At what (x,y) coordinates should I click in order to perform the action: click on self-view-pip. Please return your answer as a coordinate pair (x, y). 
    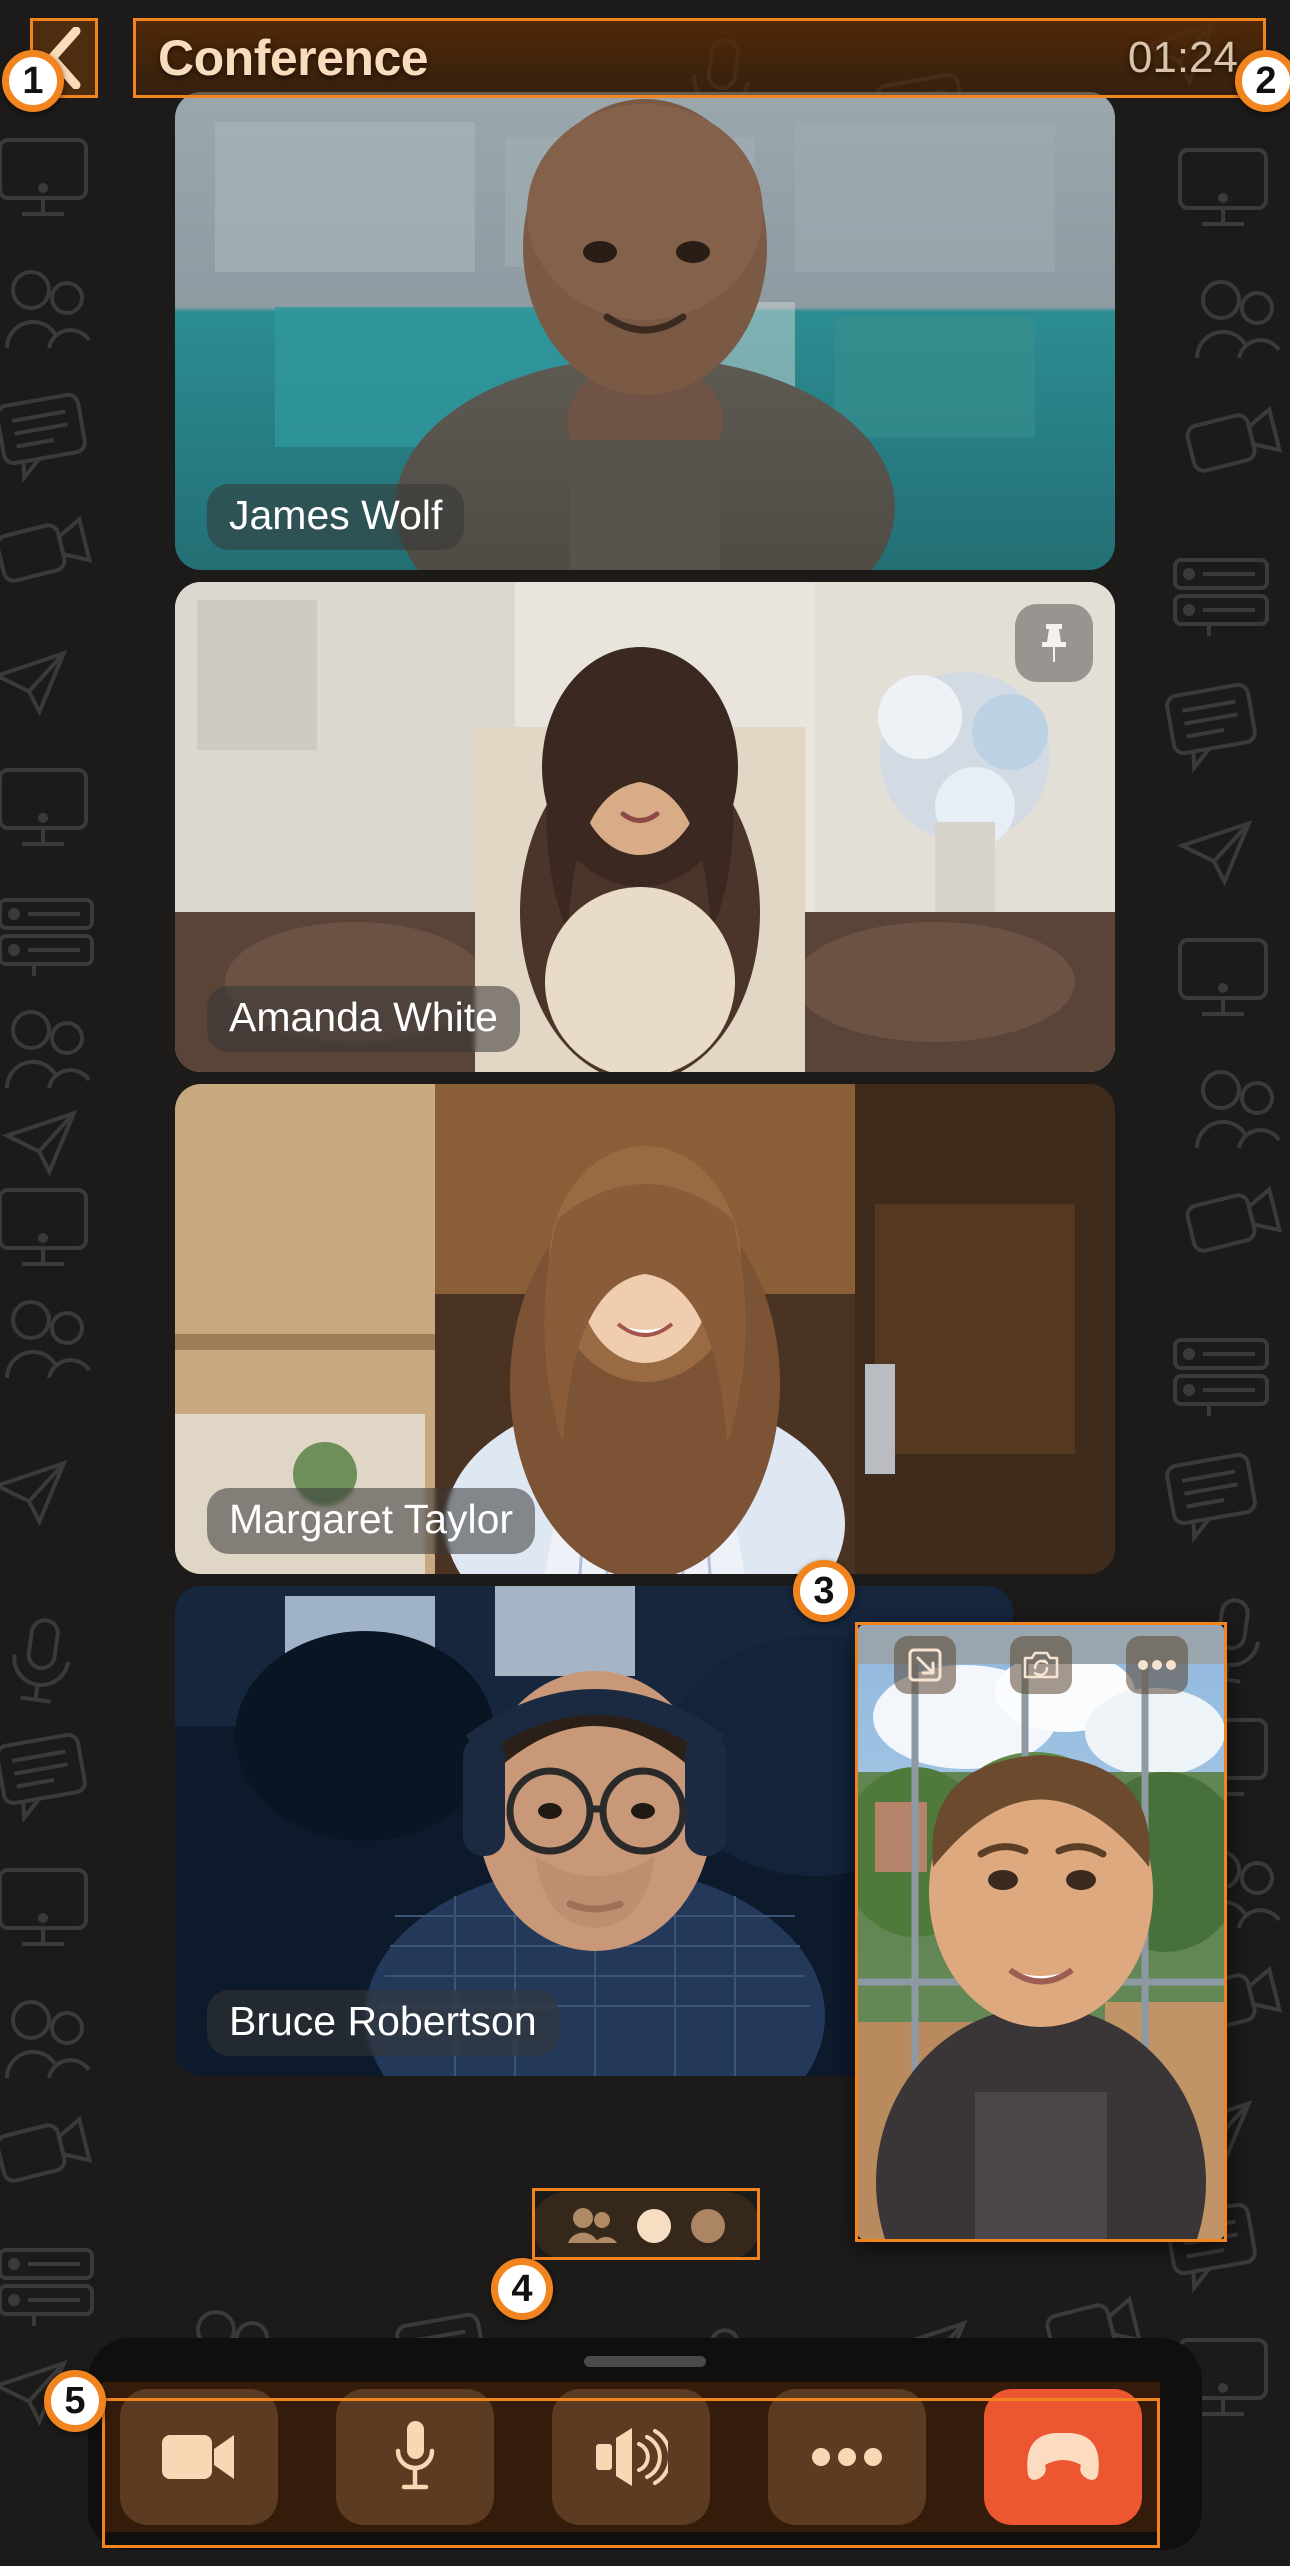
    Looking at the image, I should click on (1041, 1932).